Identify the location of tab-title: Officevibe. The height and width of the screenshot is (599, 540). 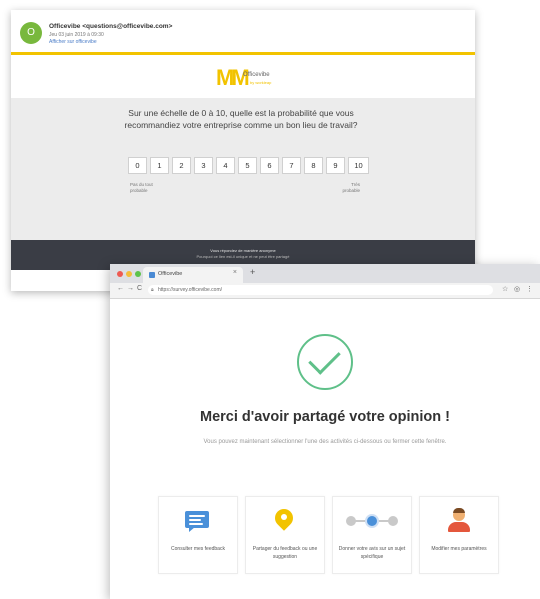
(170, 274).